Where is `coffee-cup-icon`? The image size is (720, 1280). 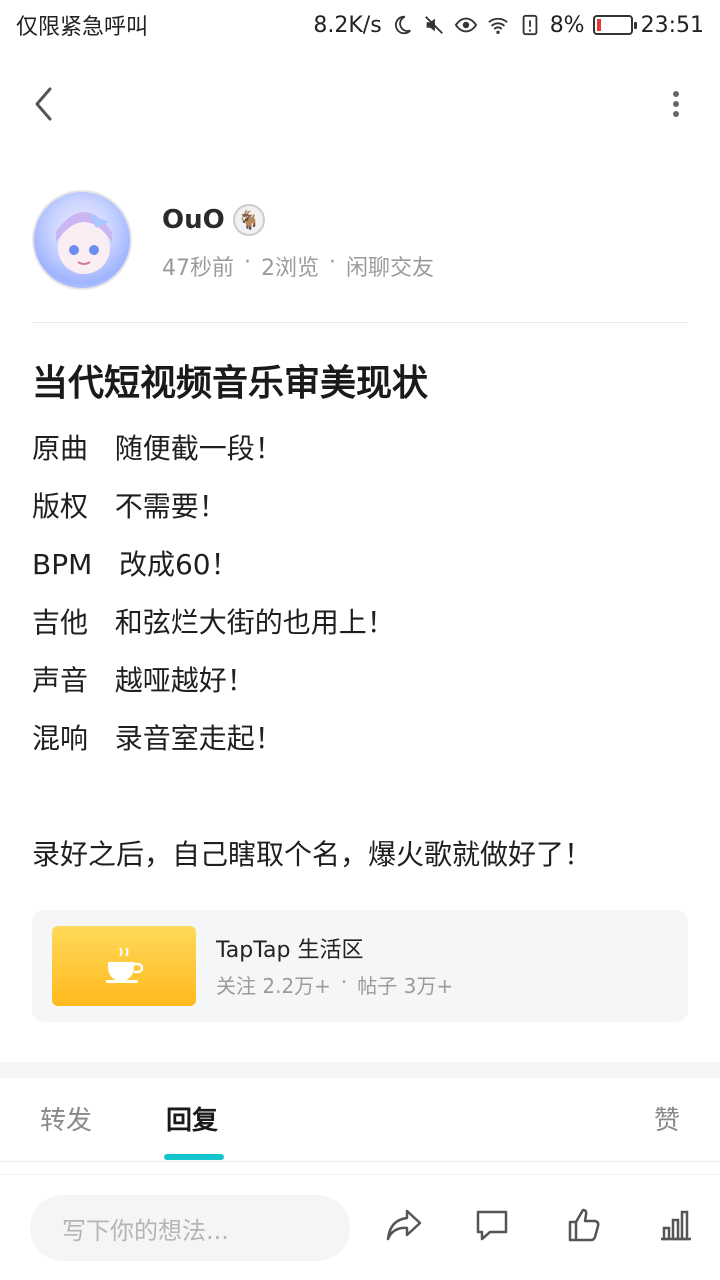
coffee-cup-icon is located at coordinates (125, 965).